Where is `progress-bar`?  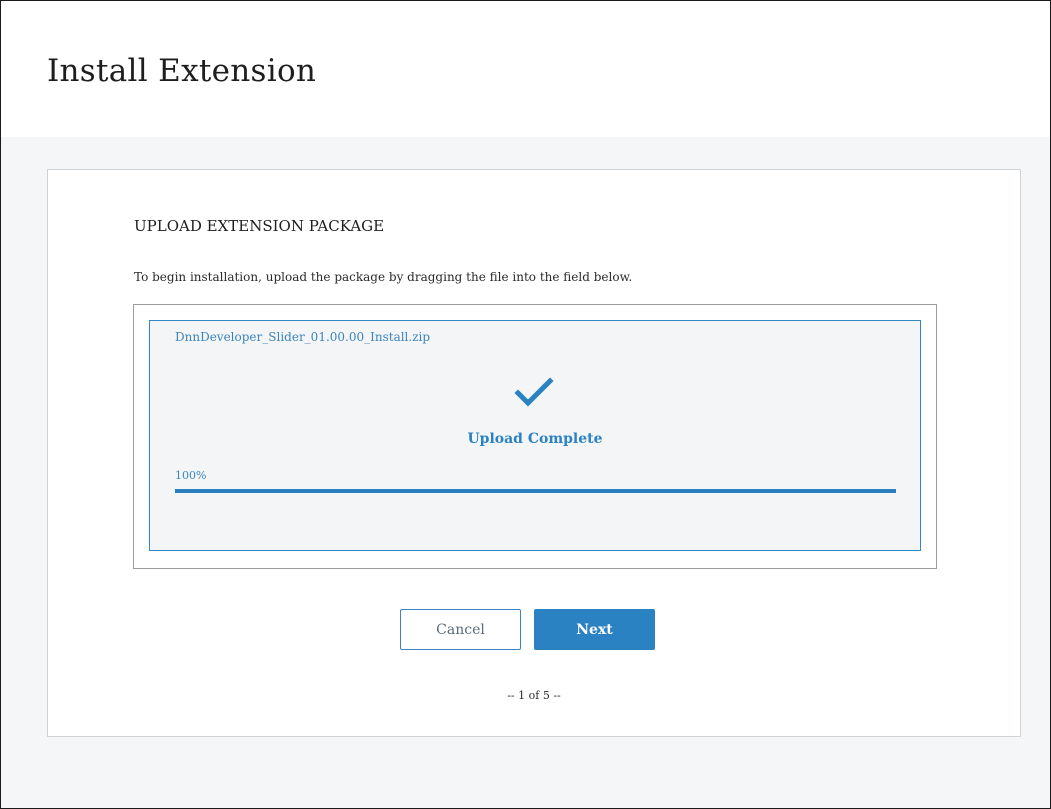
progress-bar is located at coordinates (535, 491).